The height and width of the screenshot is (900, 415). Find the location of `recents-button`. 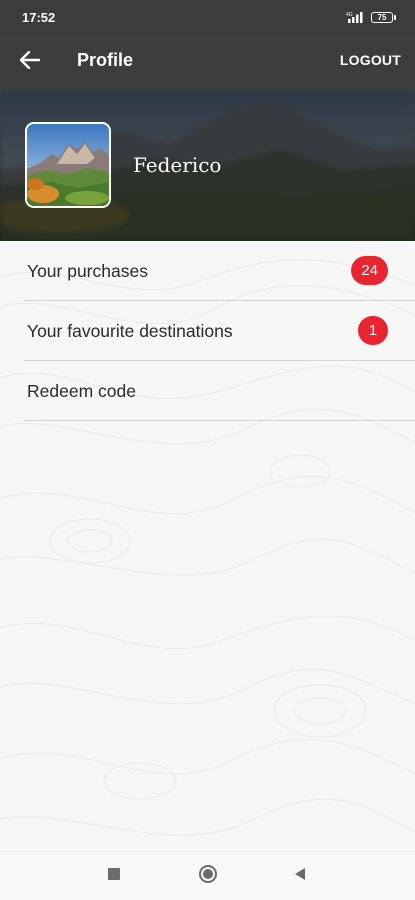

recents-button is located at coordinates (114, 876).